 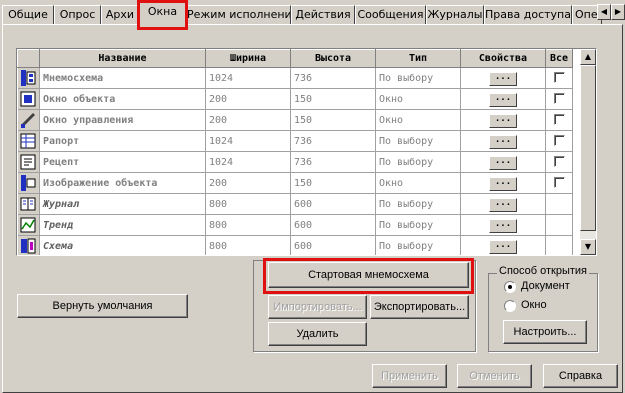 I want to click on row-name: Окно управления, so click(x=122, y=120).